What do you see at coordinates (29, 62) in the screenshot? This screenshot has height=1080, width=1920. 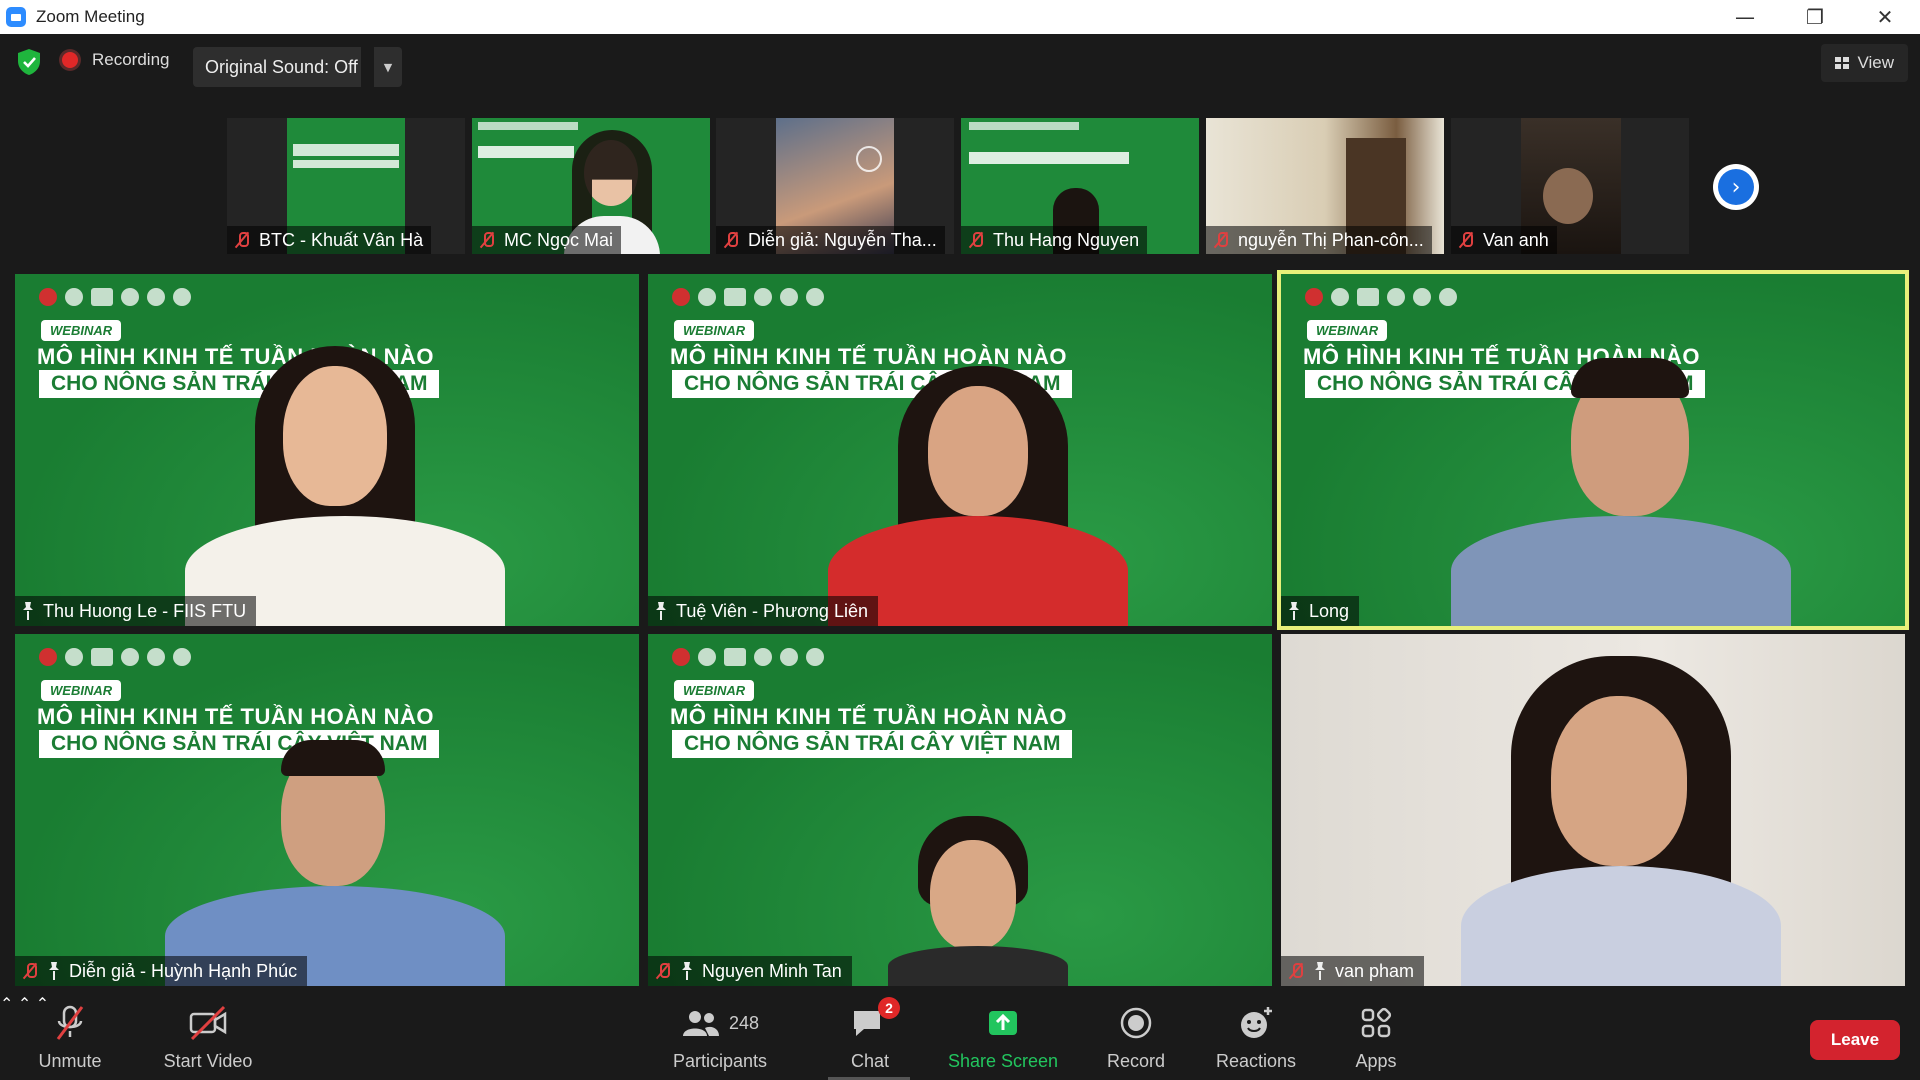 I see `security-shield-icon` at bounding box center [29, 62].